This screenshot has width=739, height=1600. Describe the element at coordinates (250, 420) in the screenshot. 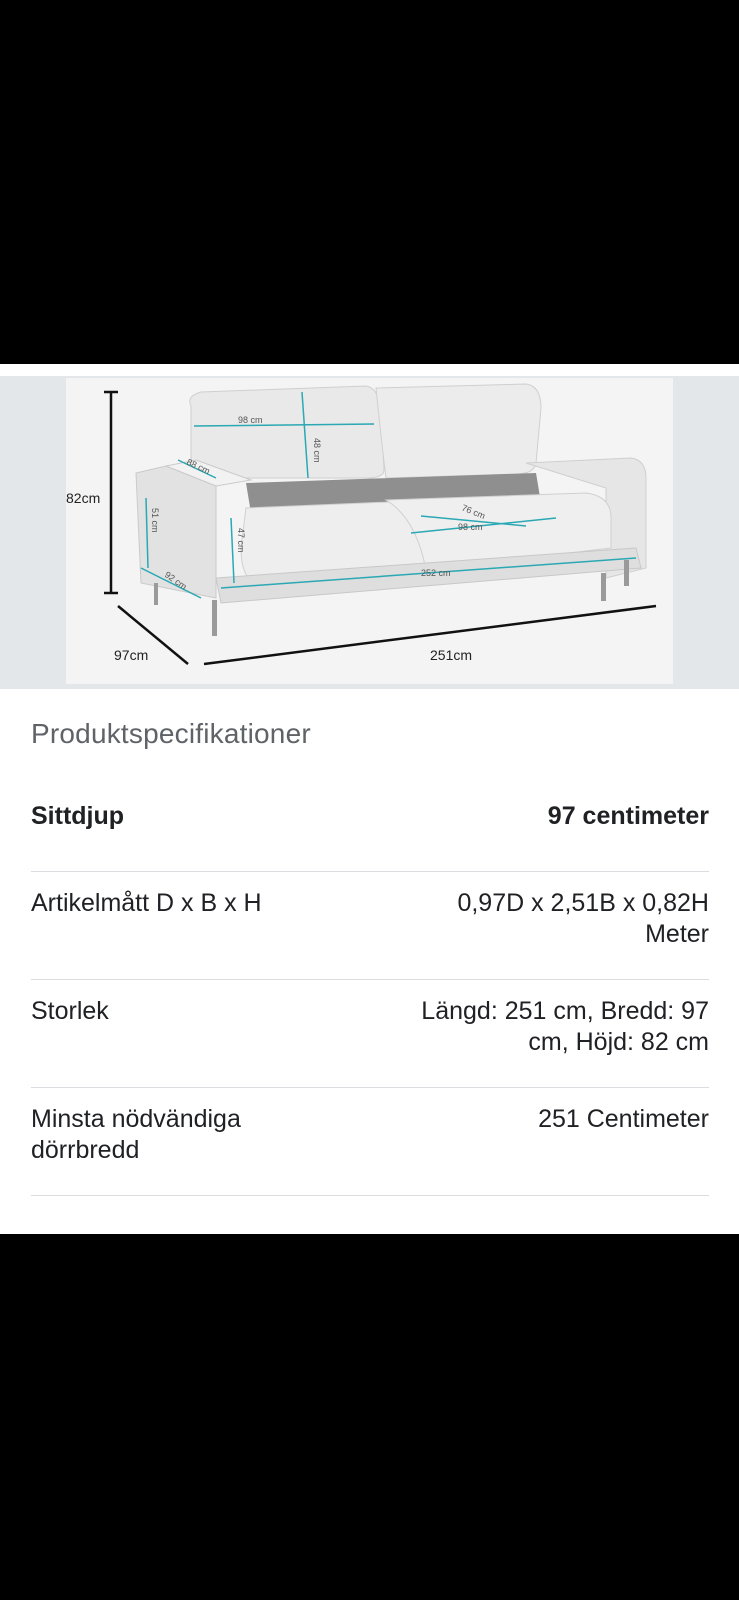

I see `dim-cushion-width: 98 cm` at that location.